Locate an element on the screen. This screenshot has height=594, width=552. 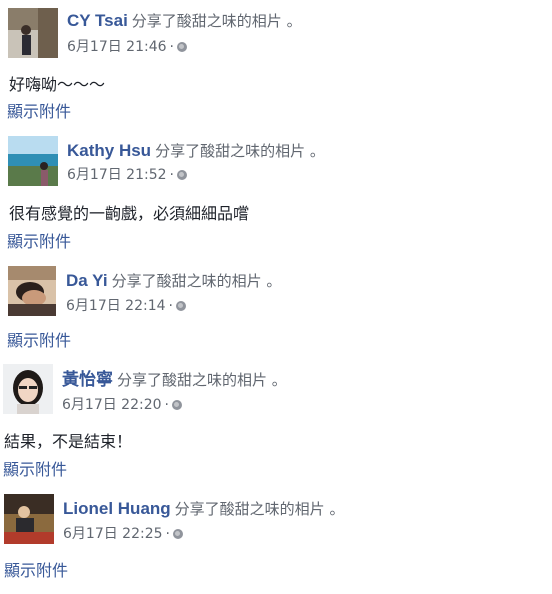
post-header: Kathy Hsu 分享了酸甜之味的相片 。 is located at coordinates (196, 151).